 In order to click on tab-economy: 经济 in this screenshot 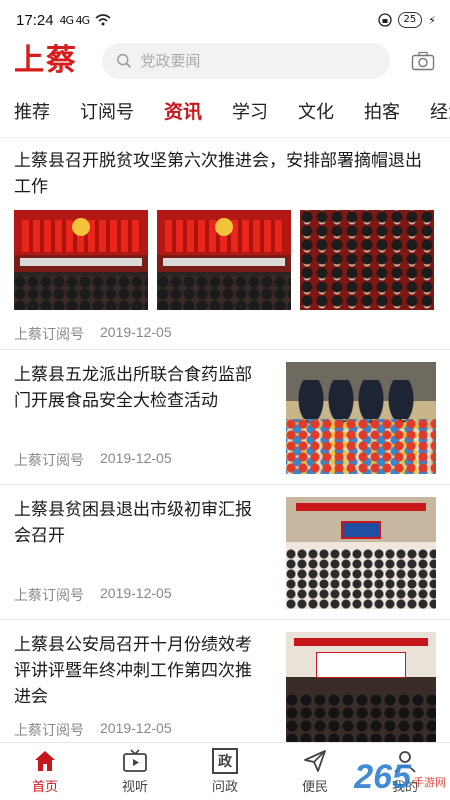, I will do `click(440, 111)`.